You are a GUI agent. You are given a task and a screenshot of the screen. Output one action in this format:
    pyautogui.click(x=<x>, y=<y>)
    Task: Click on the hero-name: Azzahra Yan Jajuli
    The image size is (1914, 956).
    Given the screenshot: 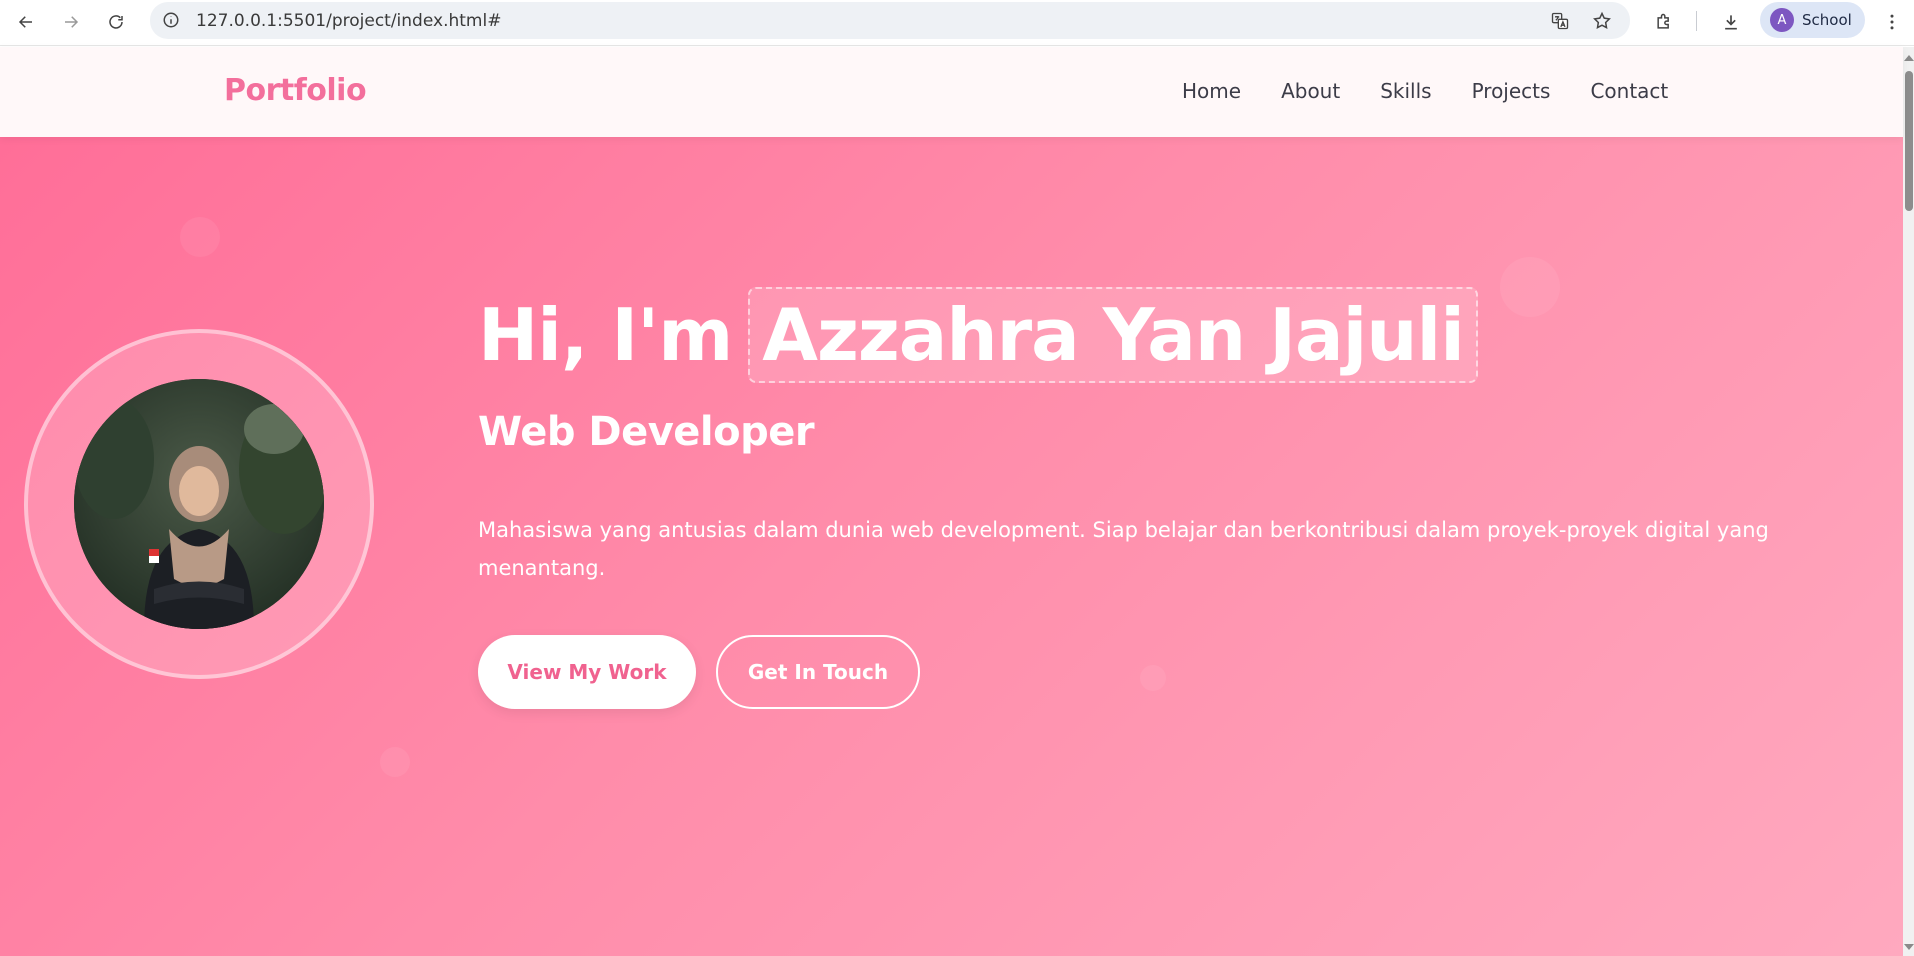 What is the action you would take?
    pyautogui.click(x=1113, y=335)
    